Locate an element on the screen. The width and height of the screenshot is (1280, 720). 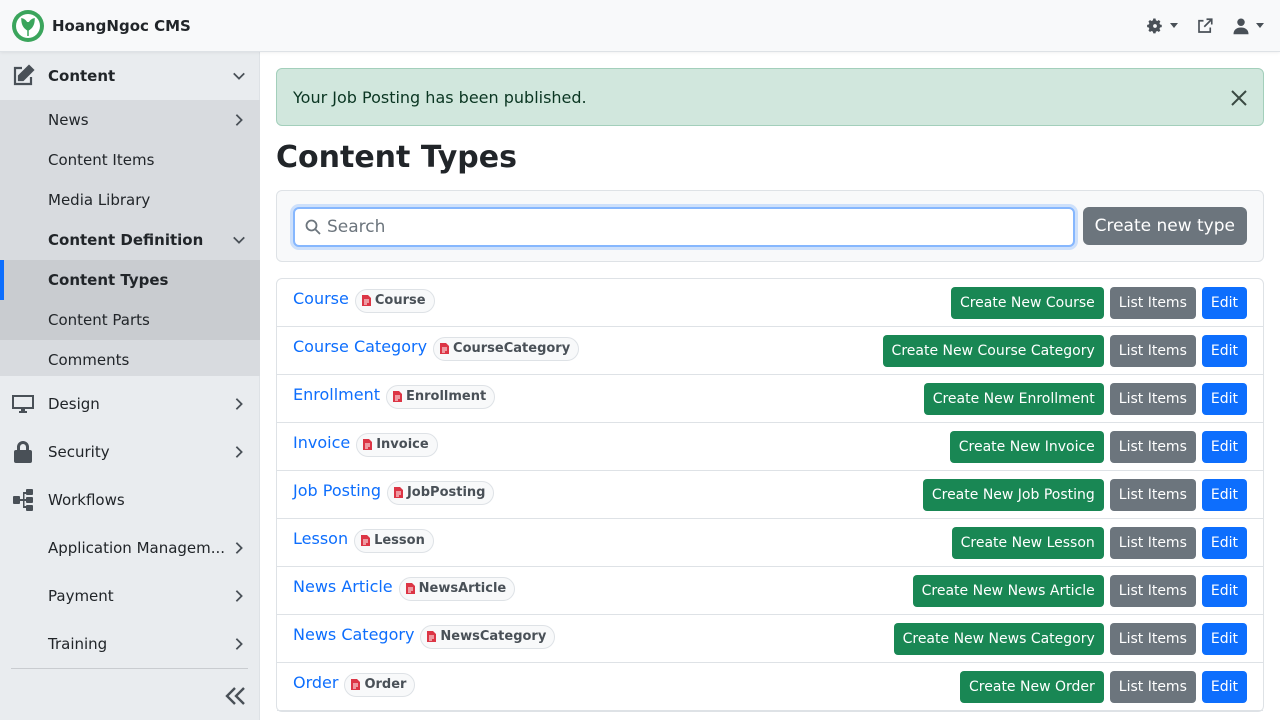
user-menu-button is located at coordinates (1248, 26).